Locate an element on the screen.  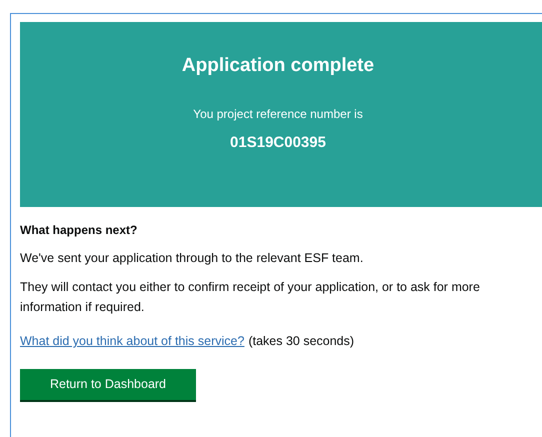
body-paragraph: We've sent your application through to the relevant ESF team. is located at coordinates (192, 258).